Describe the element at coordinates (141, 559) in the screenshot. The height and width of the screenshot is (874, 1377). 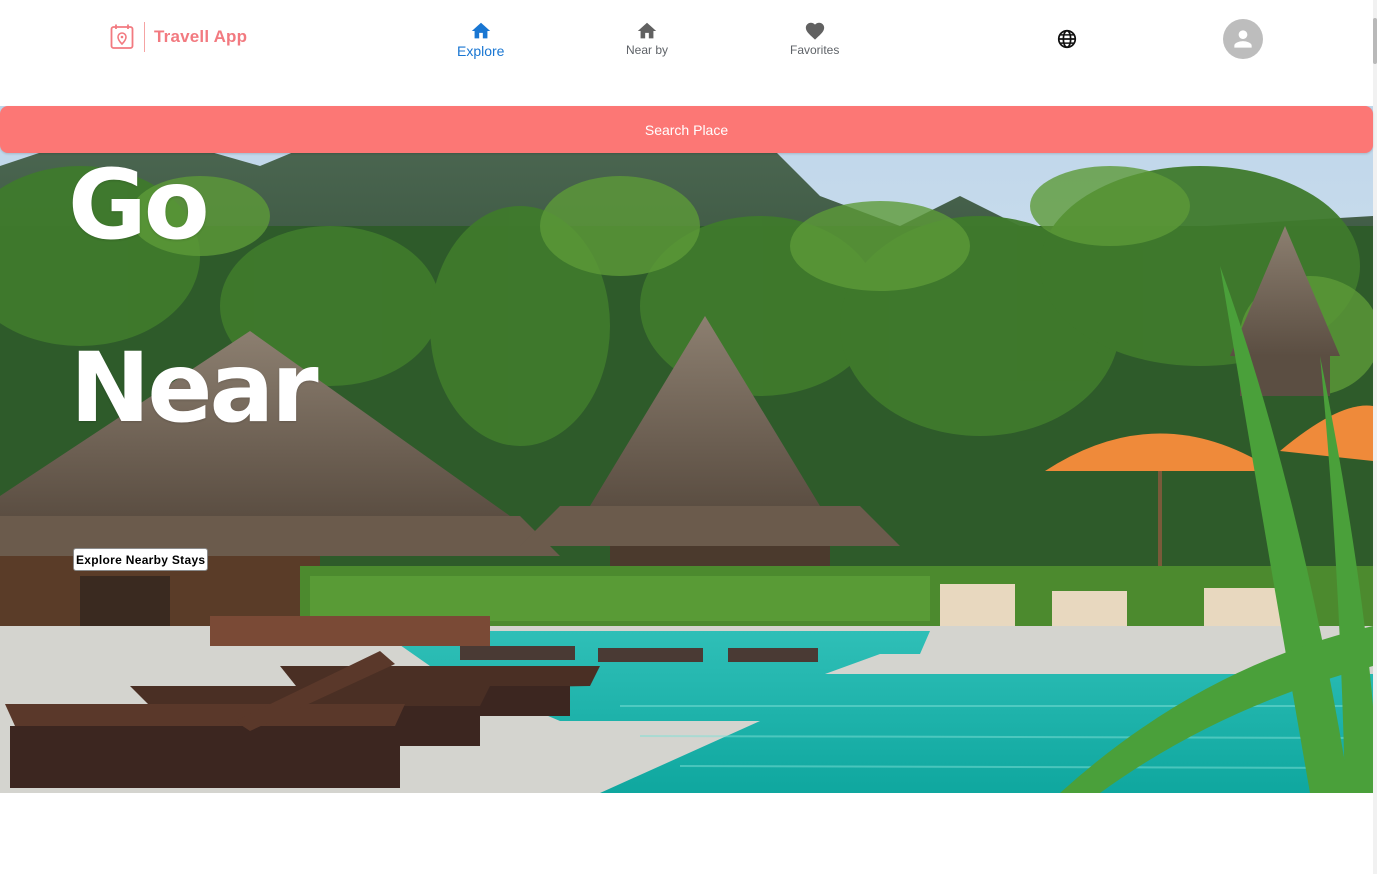
I see `explore-nearby-stays-button: Explore Nearby Stays` at that location.